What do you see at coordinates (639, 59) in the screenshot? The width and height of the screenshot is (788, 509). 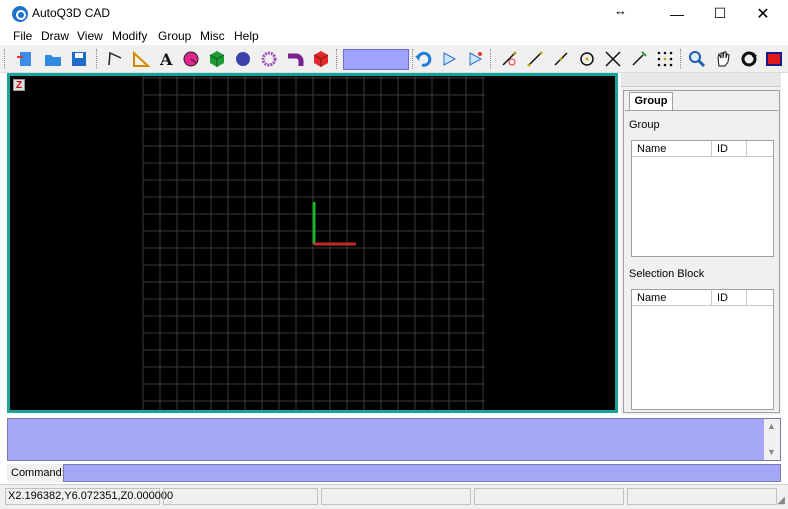 I see `trim-icon` at bounding box center [639, 59].